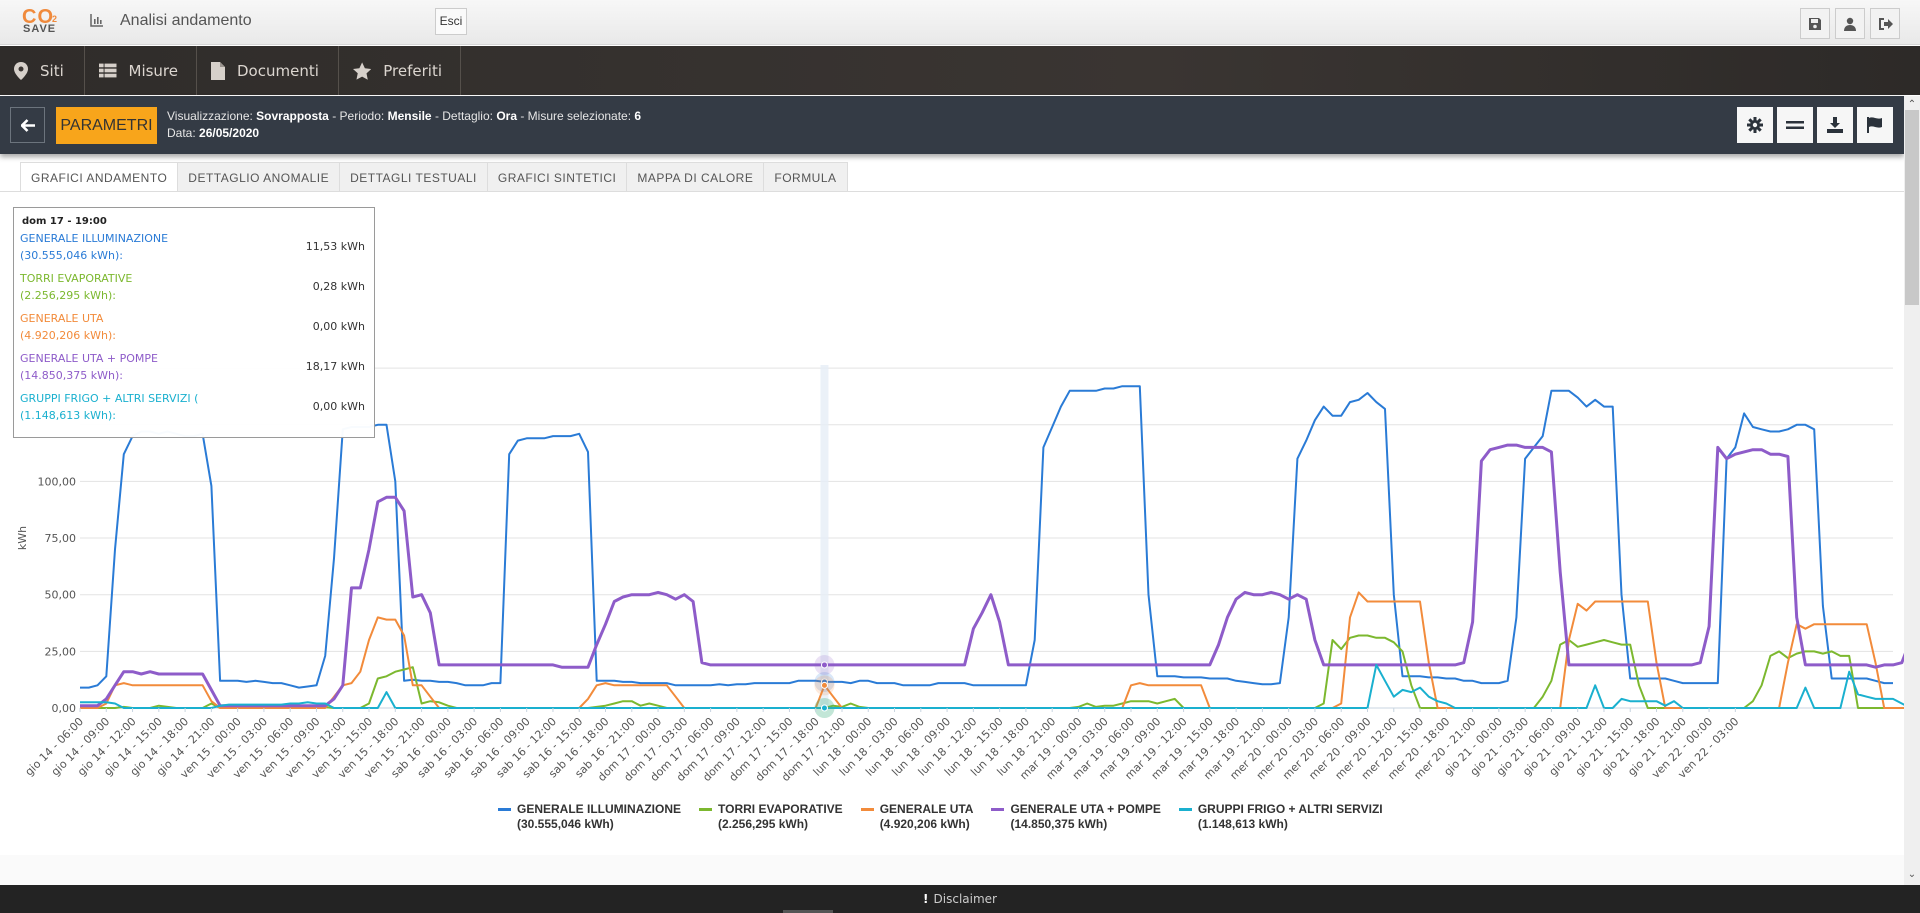 The height and width of the screenshot is (913, 1920). What do you see at coordinates (40, 29) in the screenshot?
I see `logo-save: SAVE` at bounding box center [40, 29].